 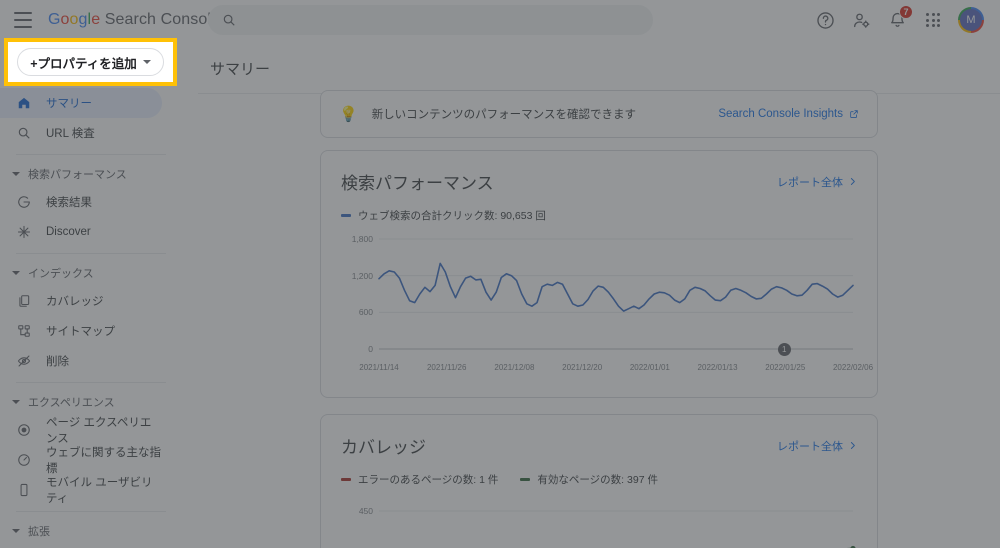 I want to click on insights-link-label: Search Console Insights, so click(x=780, y=114).